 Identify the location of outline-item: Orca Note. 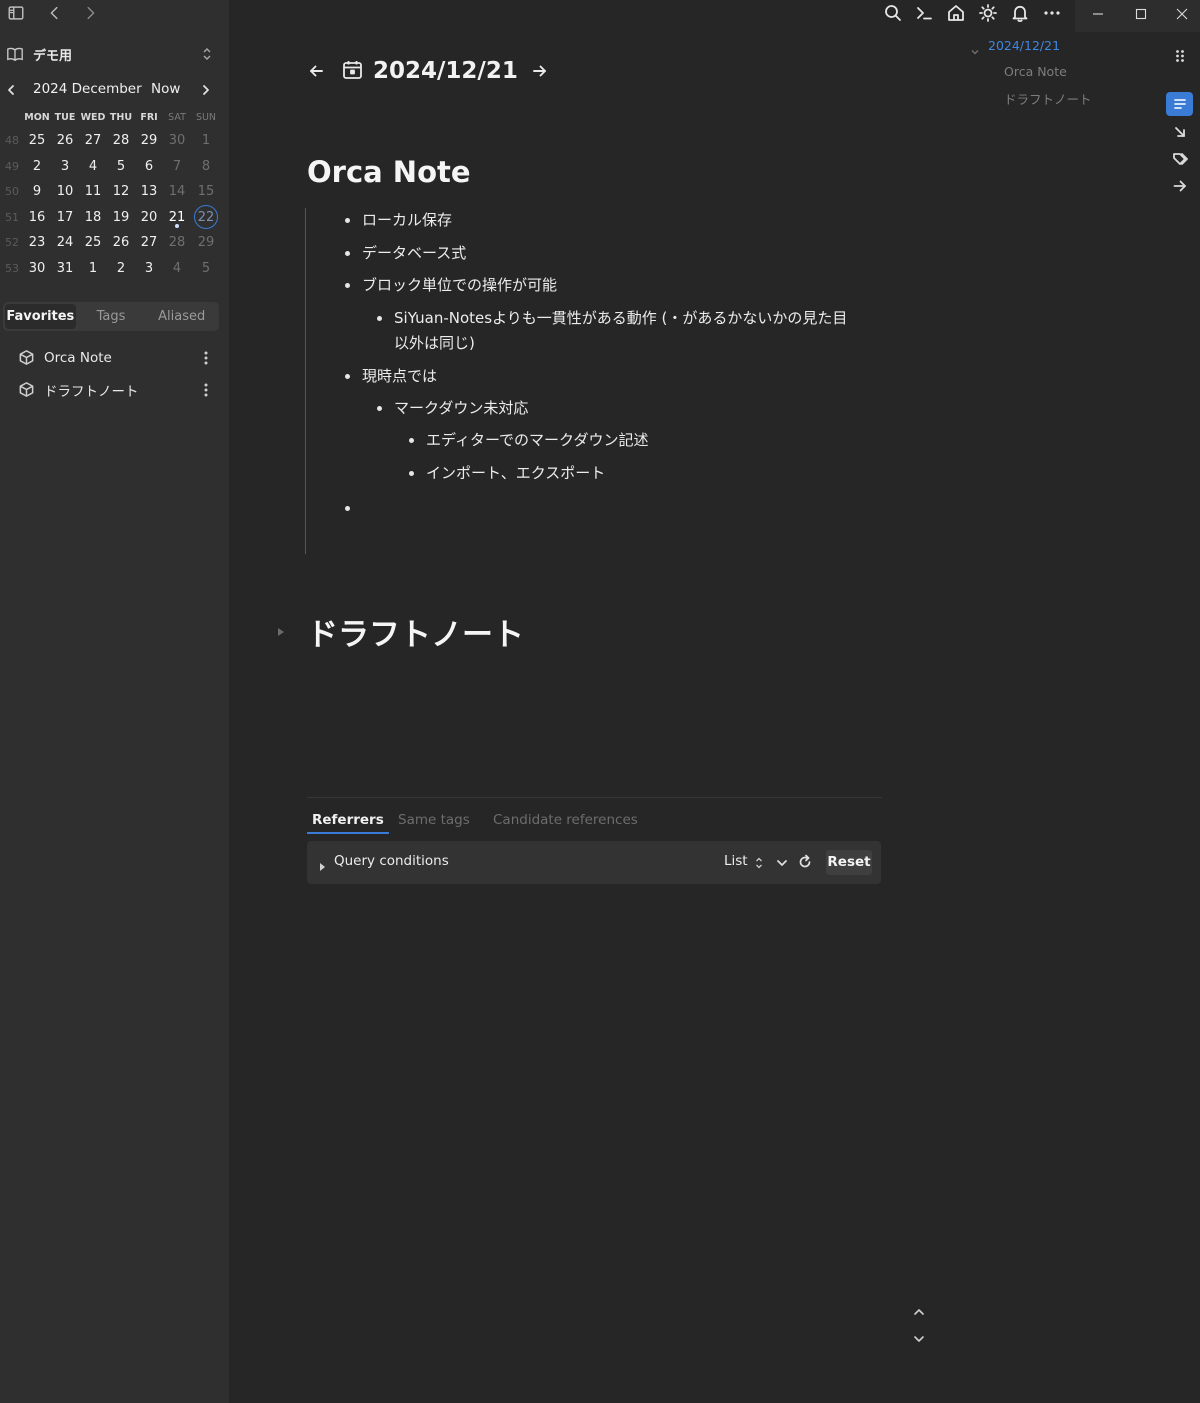
(1035, 71).